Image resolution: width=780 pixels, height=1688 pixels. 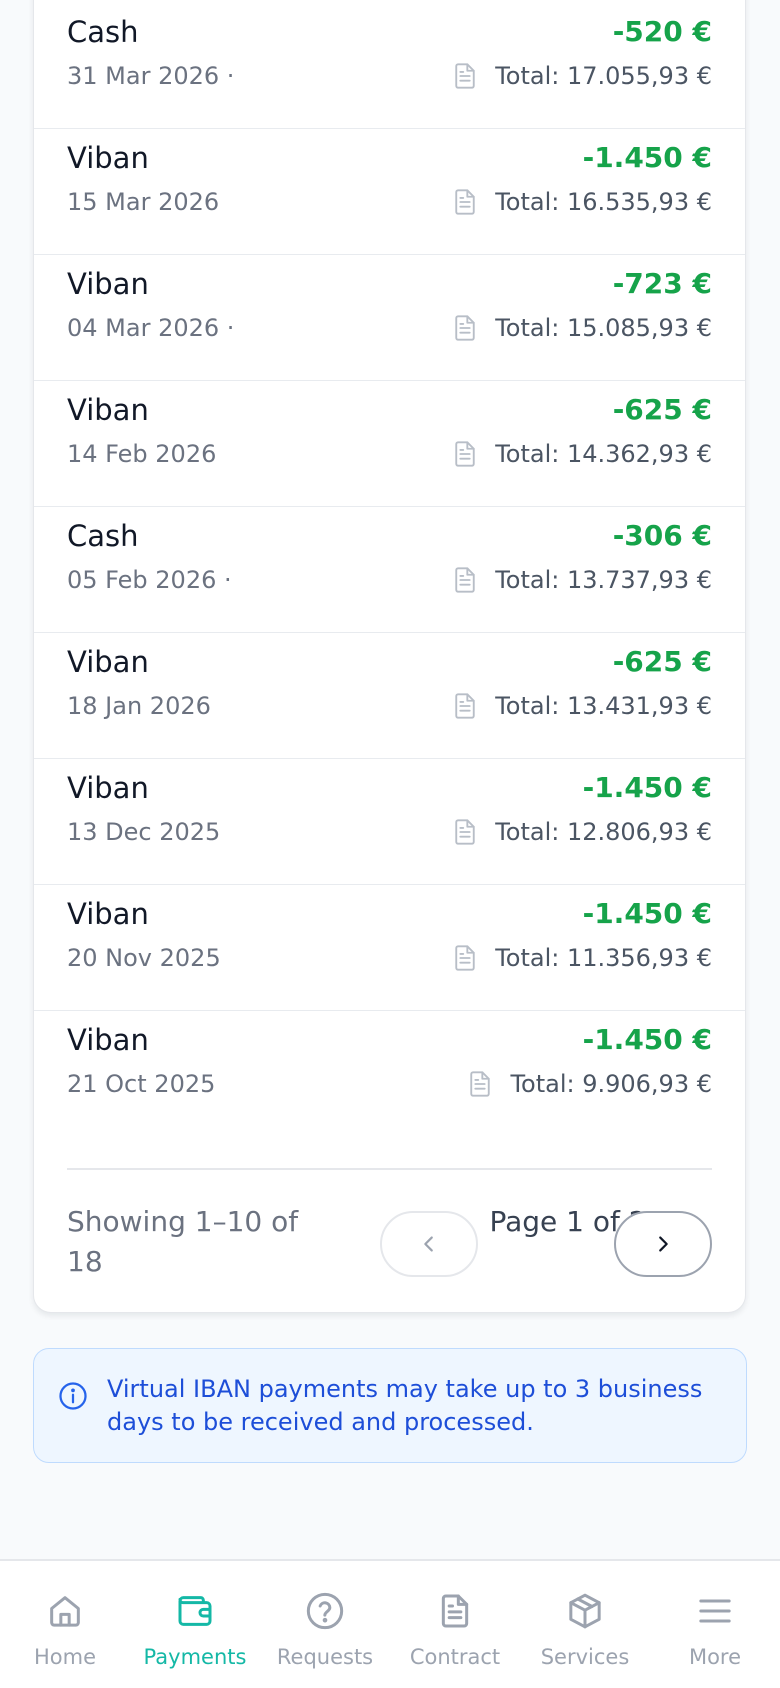 What do you see at coordinates (585, 1611) in the screenshot?
I see `box-icon` at bounding box center [585, 1611].